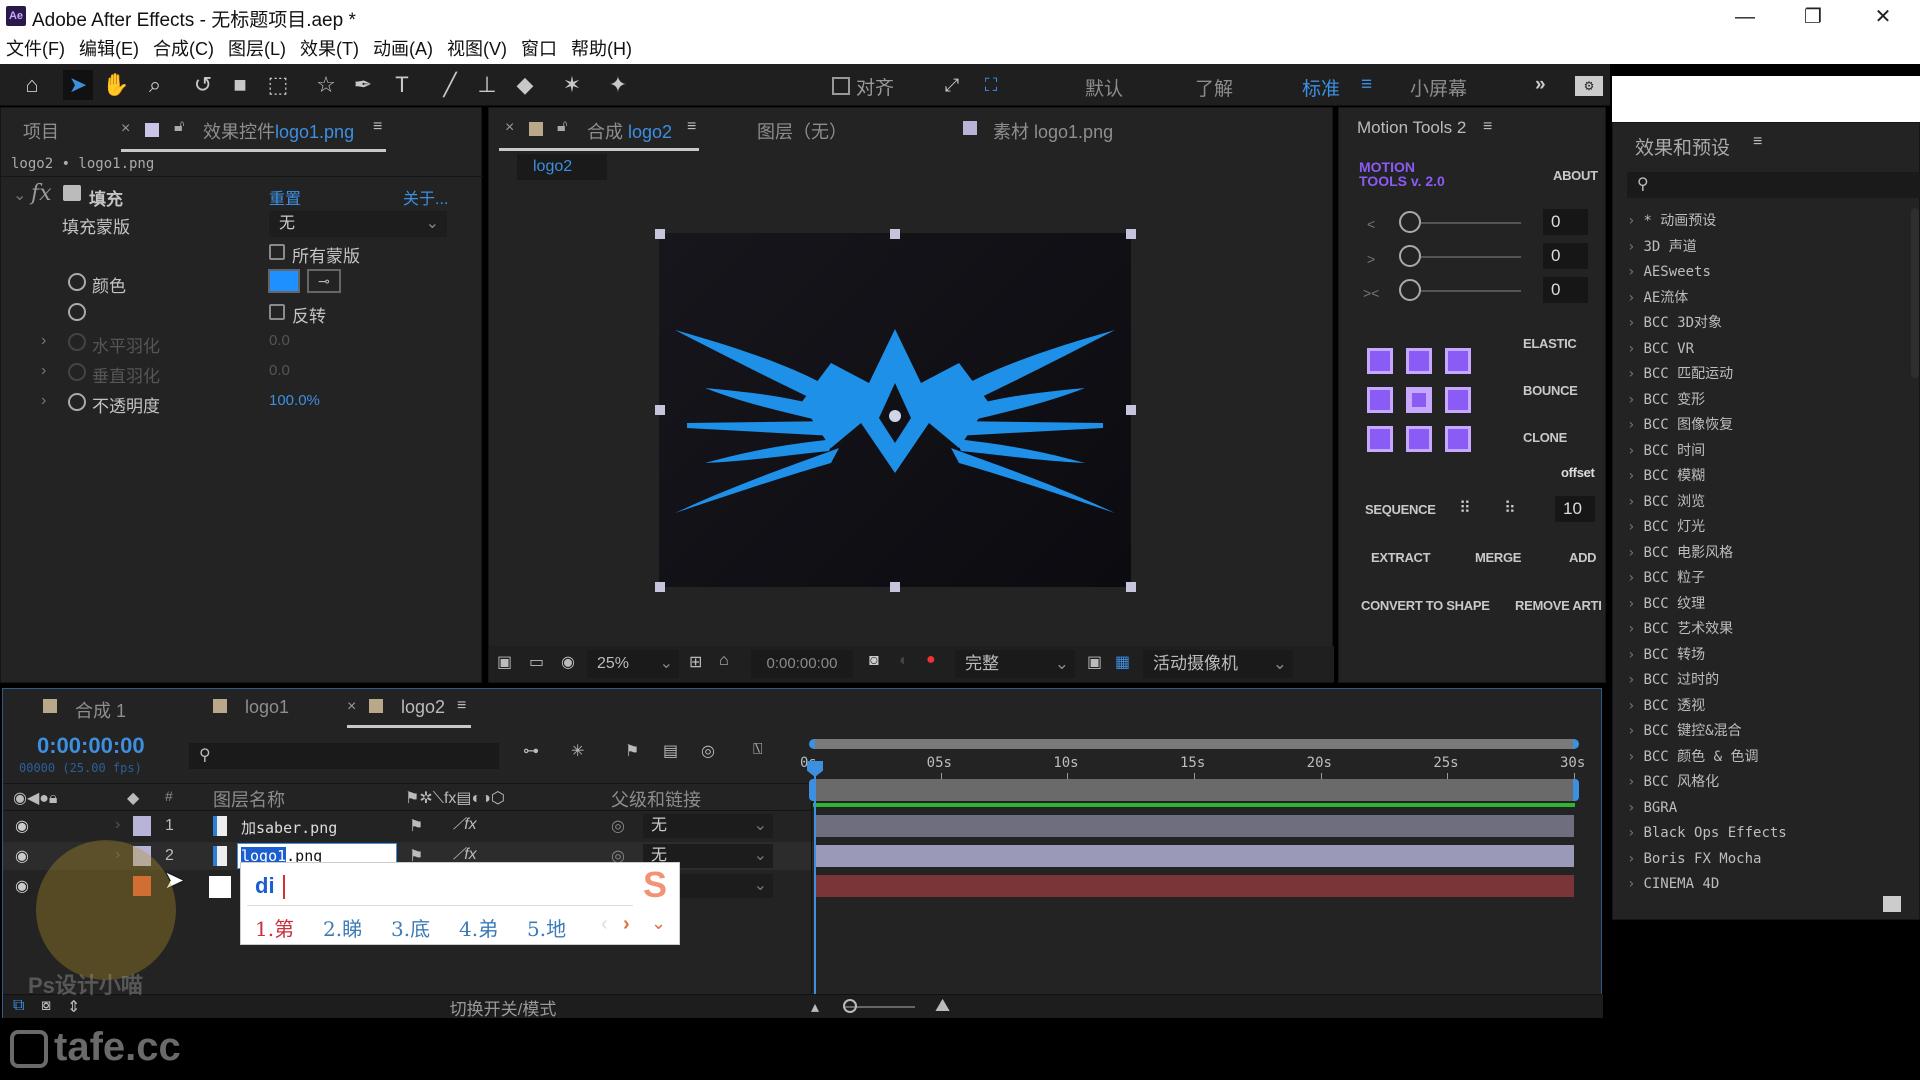 This screenshot has height=1080, width=1920. Describe the element at coordinates (1760, 630) in the screenshot. I see `effects-category: › BCC 艺术效果` at that location.